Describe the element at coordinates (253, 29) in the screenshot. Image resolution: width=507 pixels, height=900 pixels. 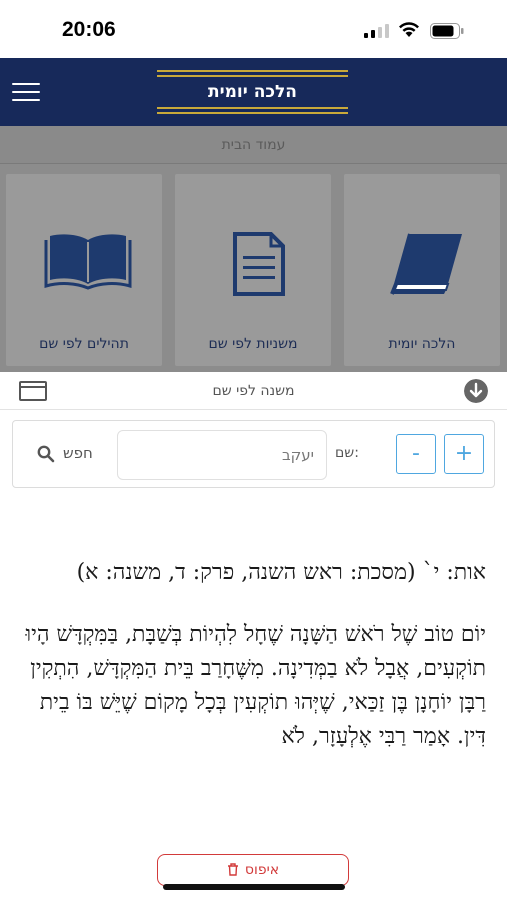
I see `status-bar: 20:06` at that location.